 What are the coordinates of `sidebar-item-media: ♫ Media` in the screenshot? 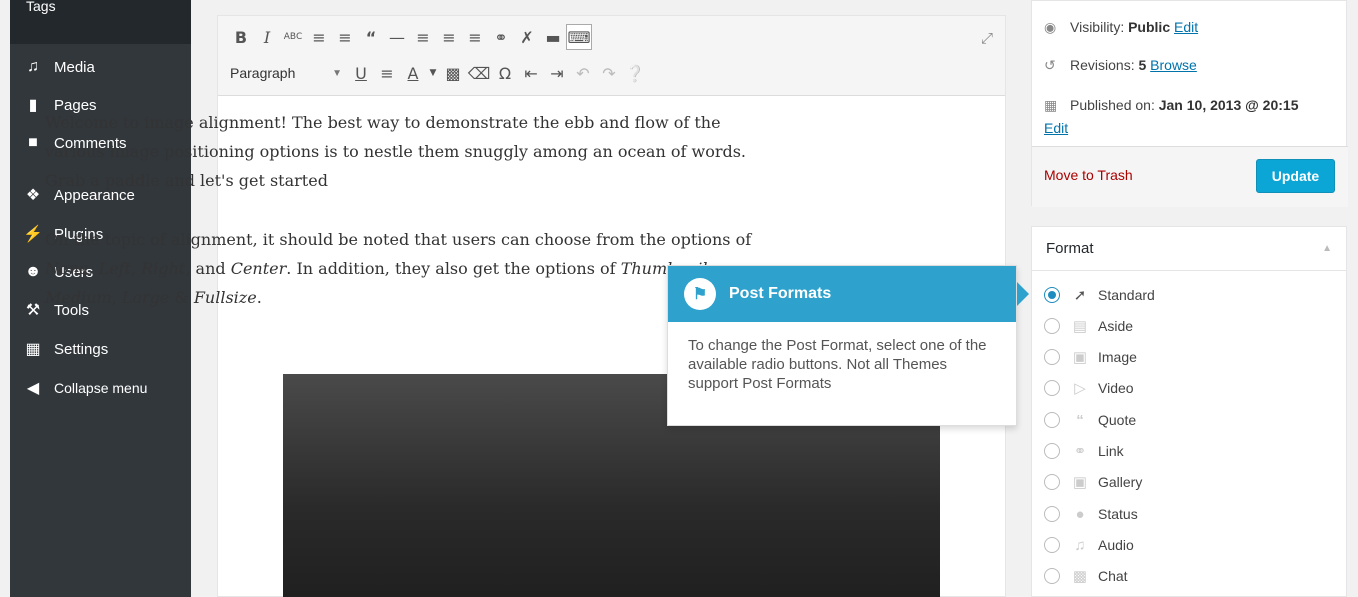 It's located at (100, 67).